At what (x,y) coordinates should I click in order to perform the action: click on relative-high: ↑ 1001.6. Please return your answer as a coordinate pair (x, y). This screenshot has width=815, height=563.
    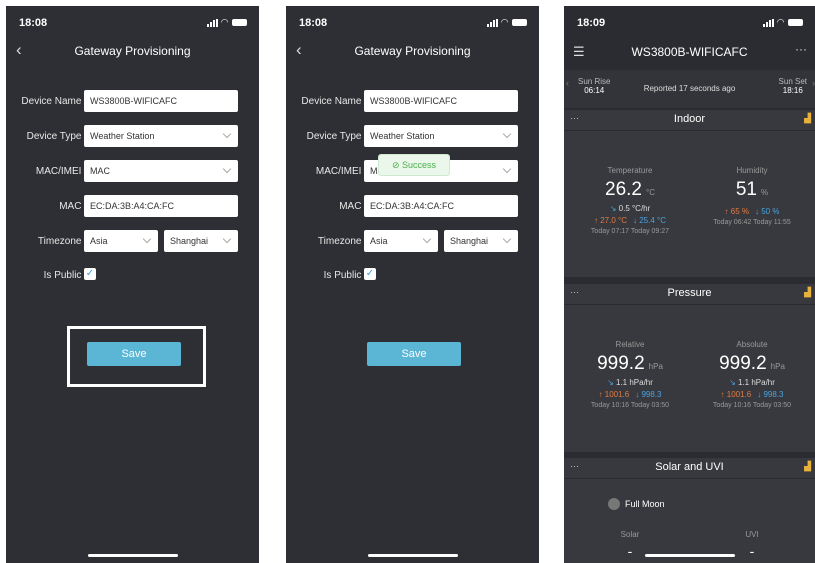
    Looking at the image, I should click on (614, 394).